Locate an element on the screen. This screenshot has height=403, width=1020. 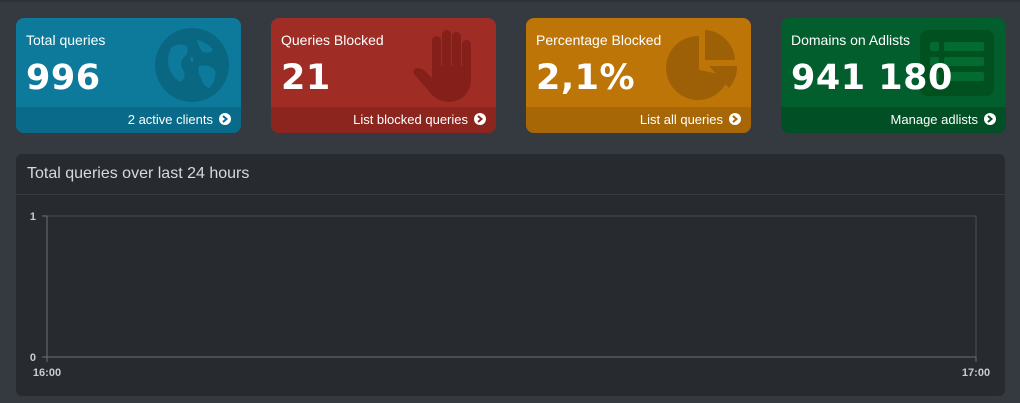
stat-footer-label: Manage adlists is located at coordinates (934, 119).